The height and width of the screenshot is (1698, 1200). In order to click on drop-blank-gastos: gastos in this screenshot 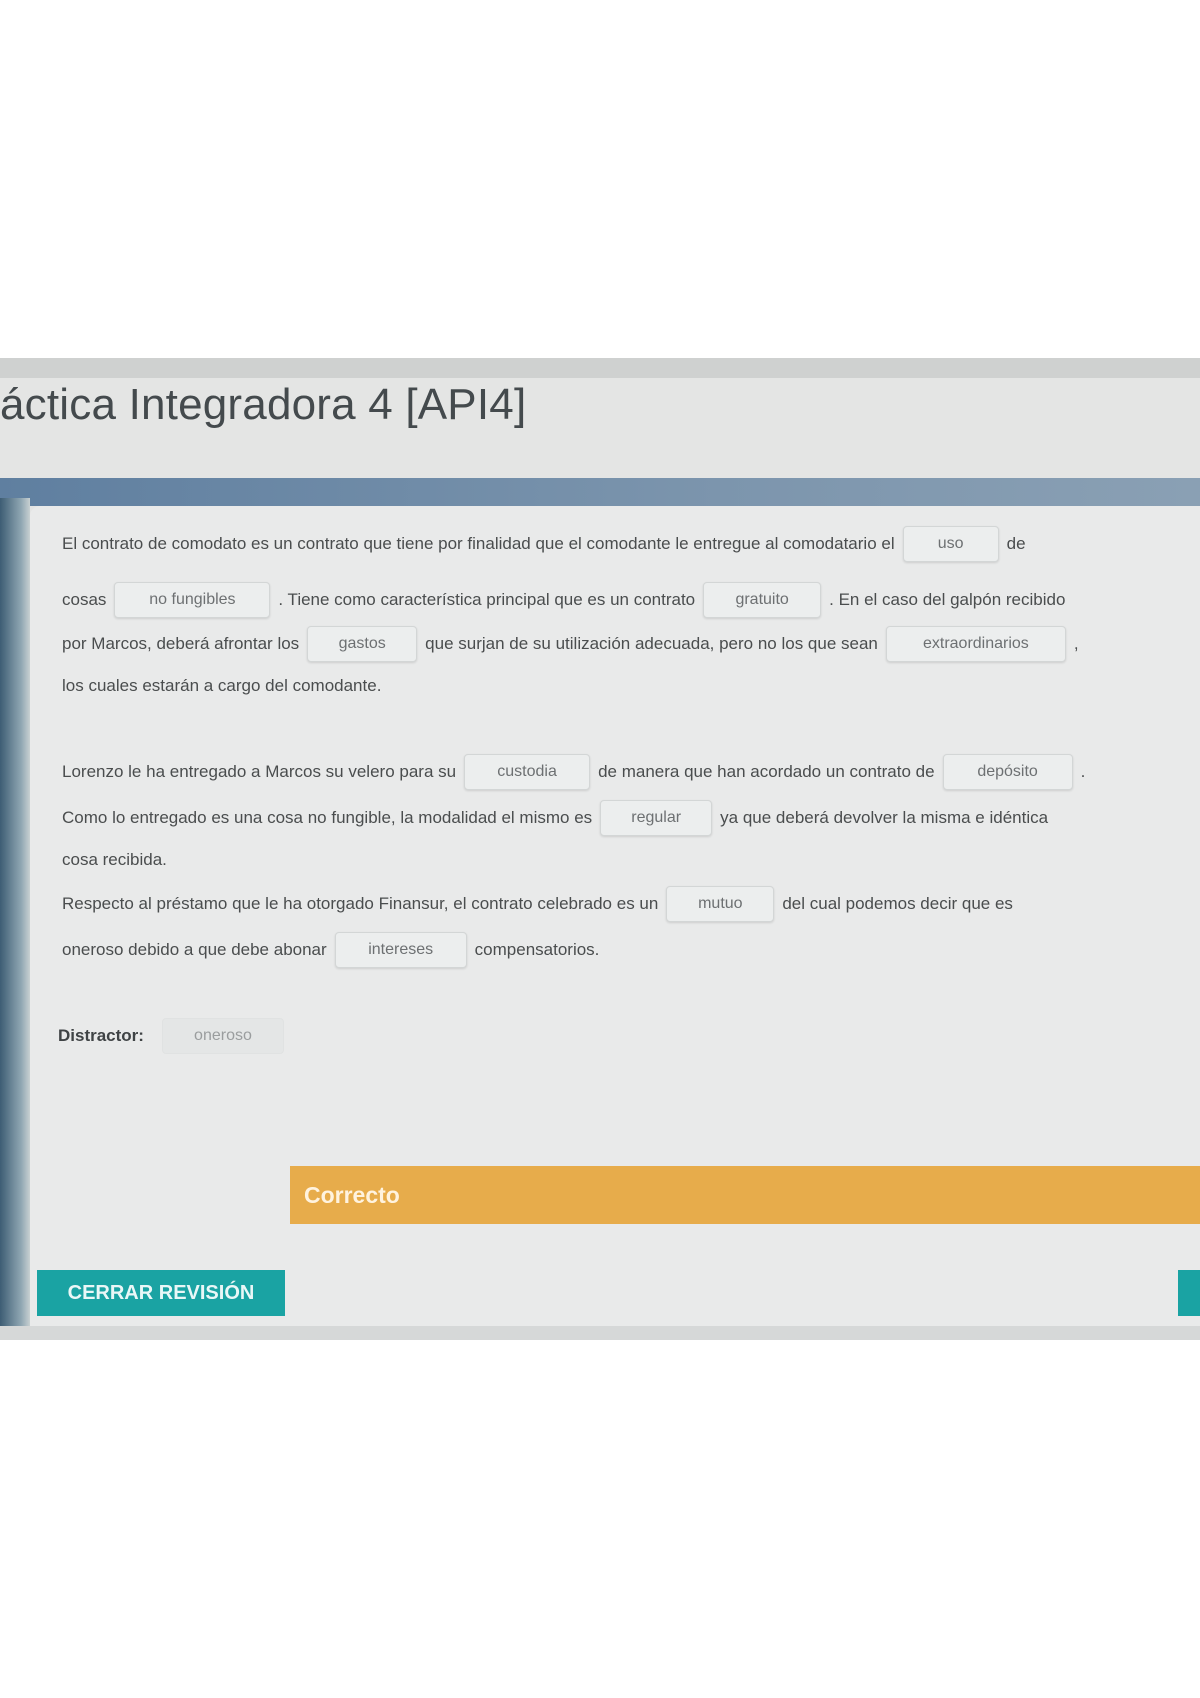, I will do `click(362, 644)`.